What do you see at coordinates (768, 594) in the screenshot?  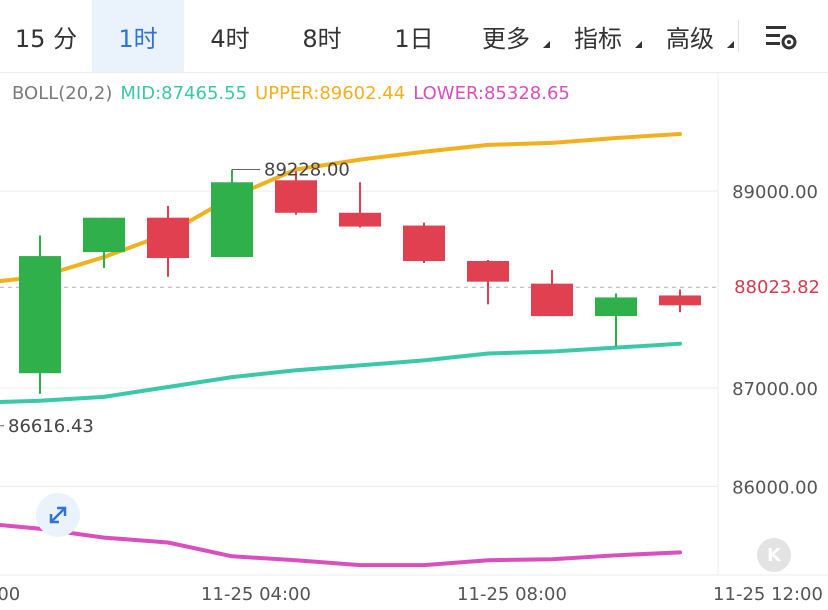 I see `x-tick-label: 11-25 12:00` at bounding box center [768, 594].